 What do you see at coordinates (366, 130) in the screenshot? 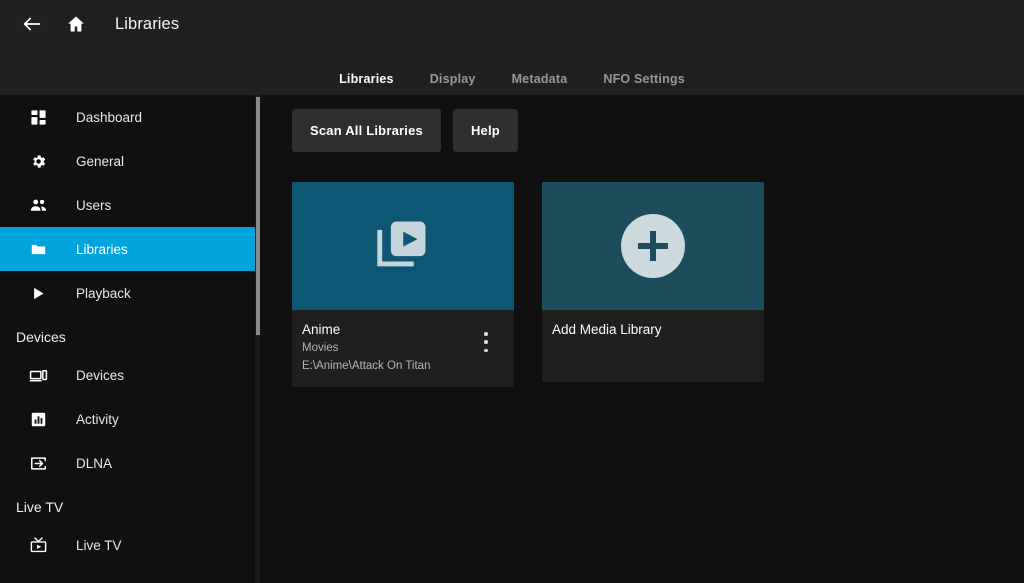
I see `scan-all-libraries-button: Scan All Libraries` at bounding box center [366, 130].